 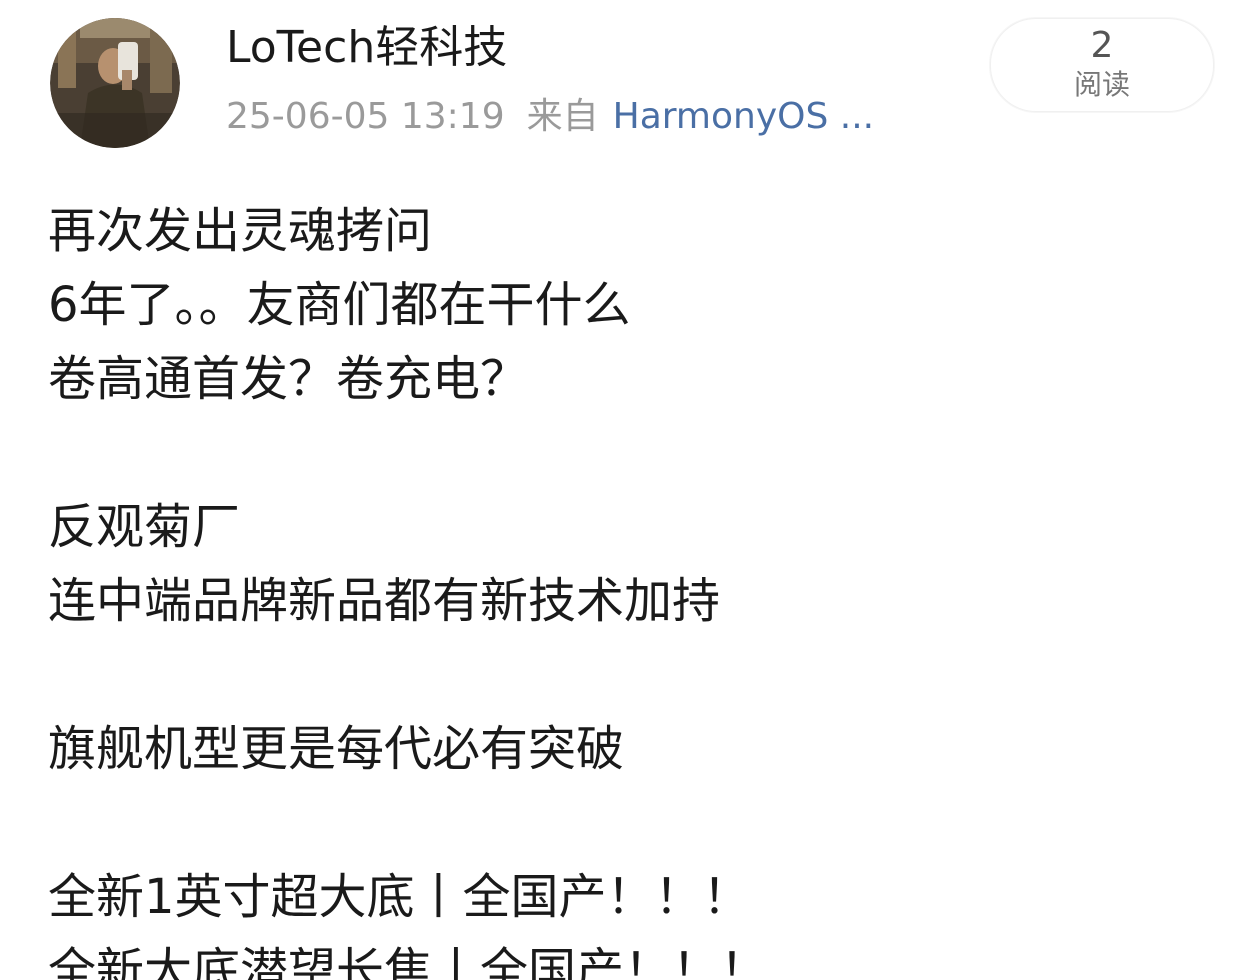 What do you see at coordinates (408, 961) in the screenshot?
I see `post-line: 全新大底潜望长焦丨全国产！！！` at bounding box center [408, 961].